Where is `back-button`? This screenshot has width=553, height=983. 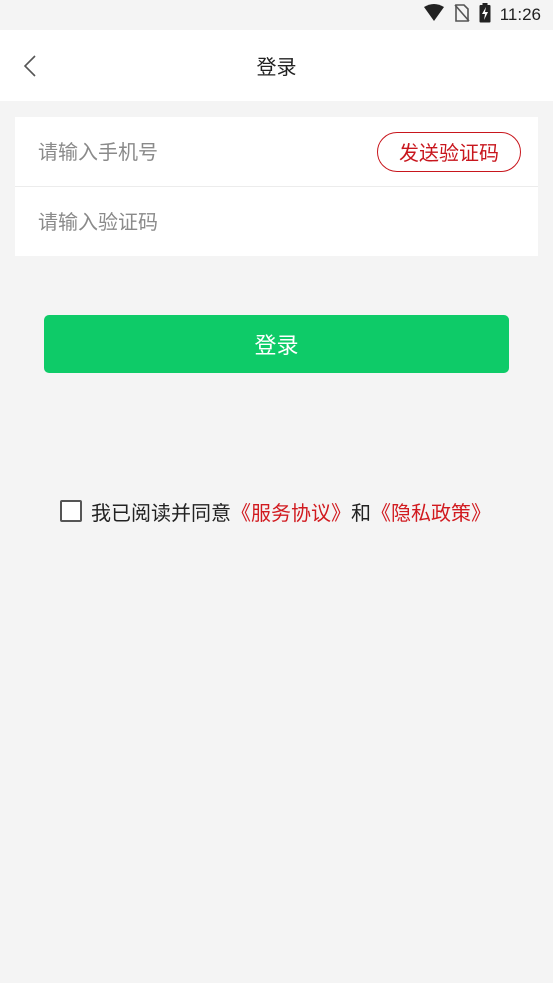
back-button is located at coordinates (30, 66).